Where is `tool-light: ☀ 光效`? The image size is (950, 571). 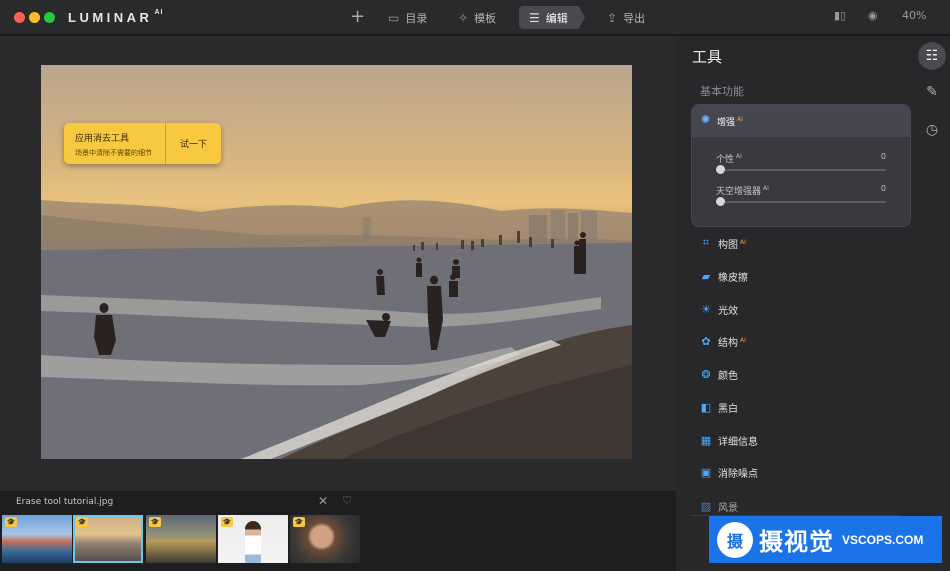 tool-light: ☀ 光效 is located at coordinates (719, 309).